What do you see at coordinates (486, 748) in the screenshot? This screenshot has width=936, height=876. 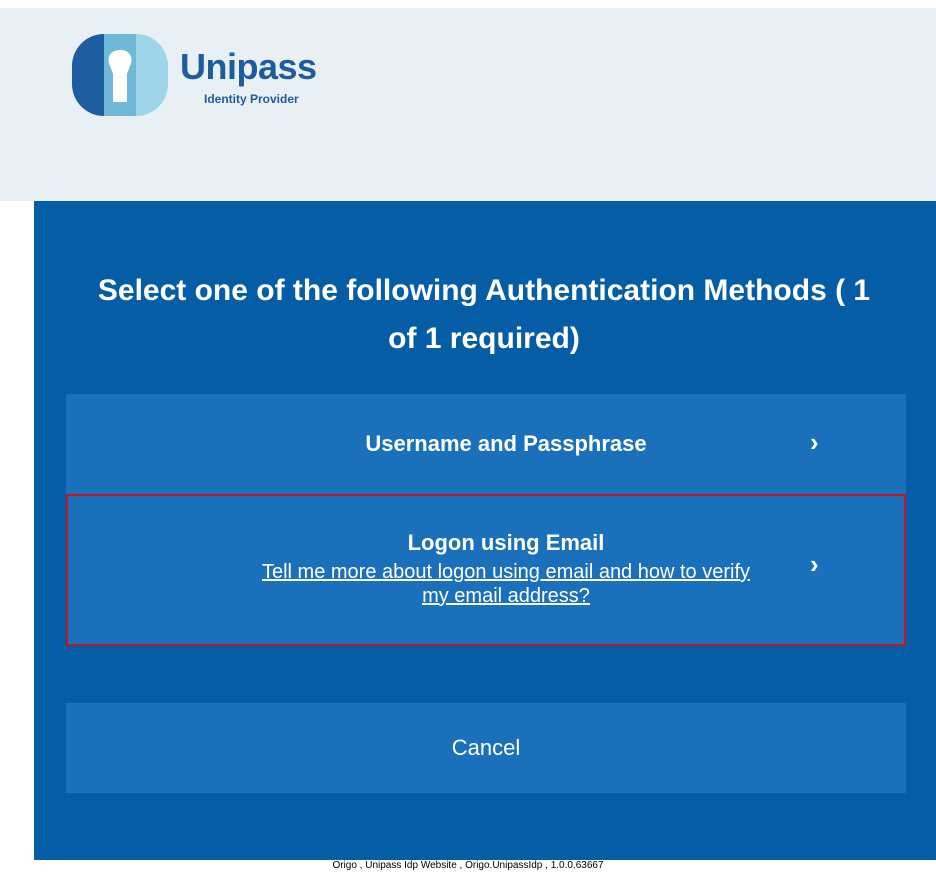 I see `cancel-button: Cancel` at bounding box center [486, 748].